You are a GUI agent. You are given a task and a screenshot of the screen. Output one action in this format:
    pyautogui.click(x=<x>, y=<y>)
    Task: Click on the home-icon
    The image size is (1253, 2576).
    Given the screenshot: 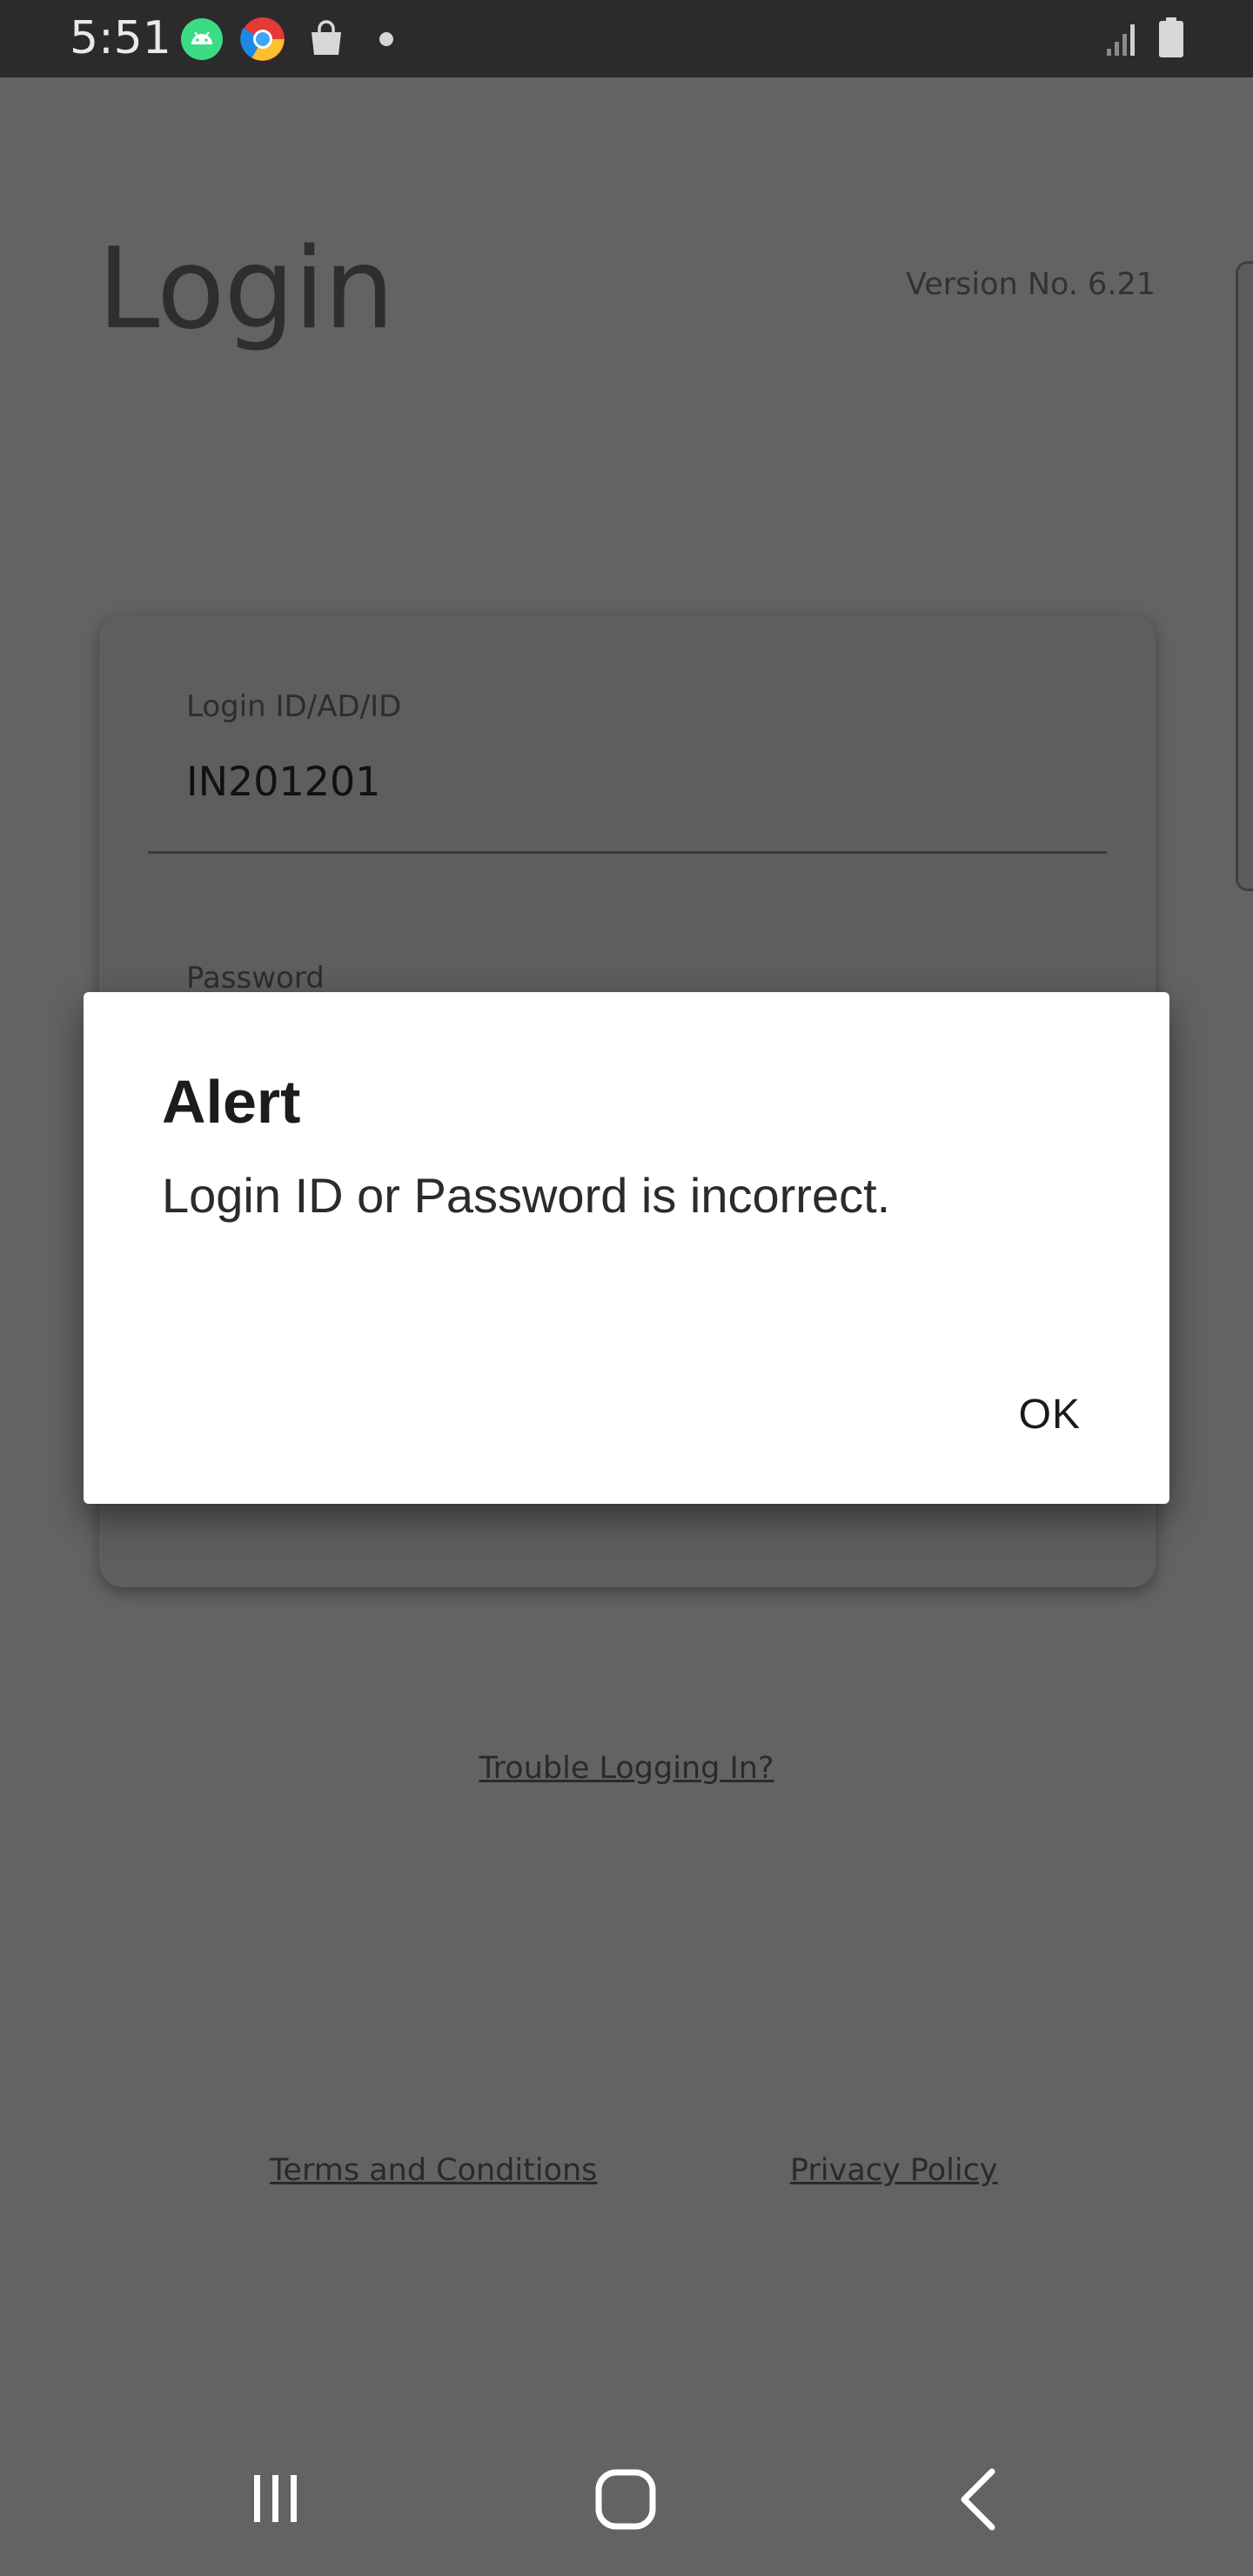 What is the action you would take?
    pyautogui.click(x=625, y=2499)
    